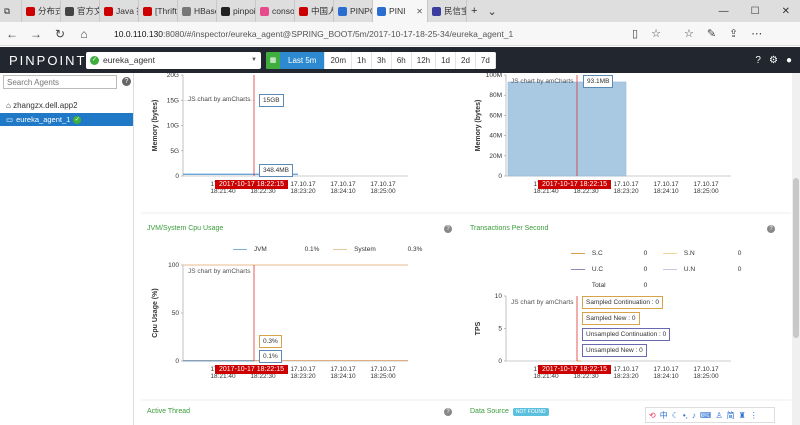 The image size is (800, 425). I want to click on system-cpu-tooltip: 0.3%, so click(270, 341).